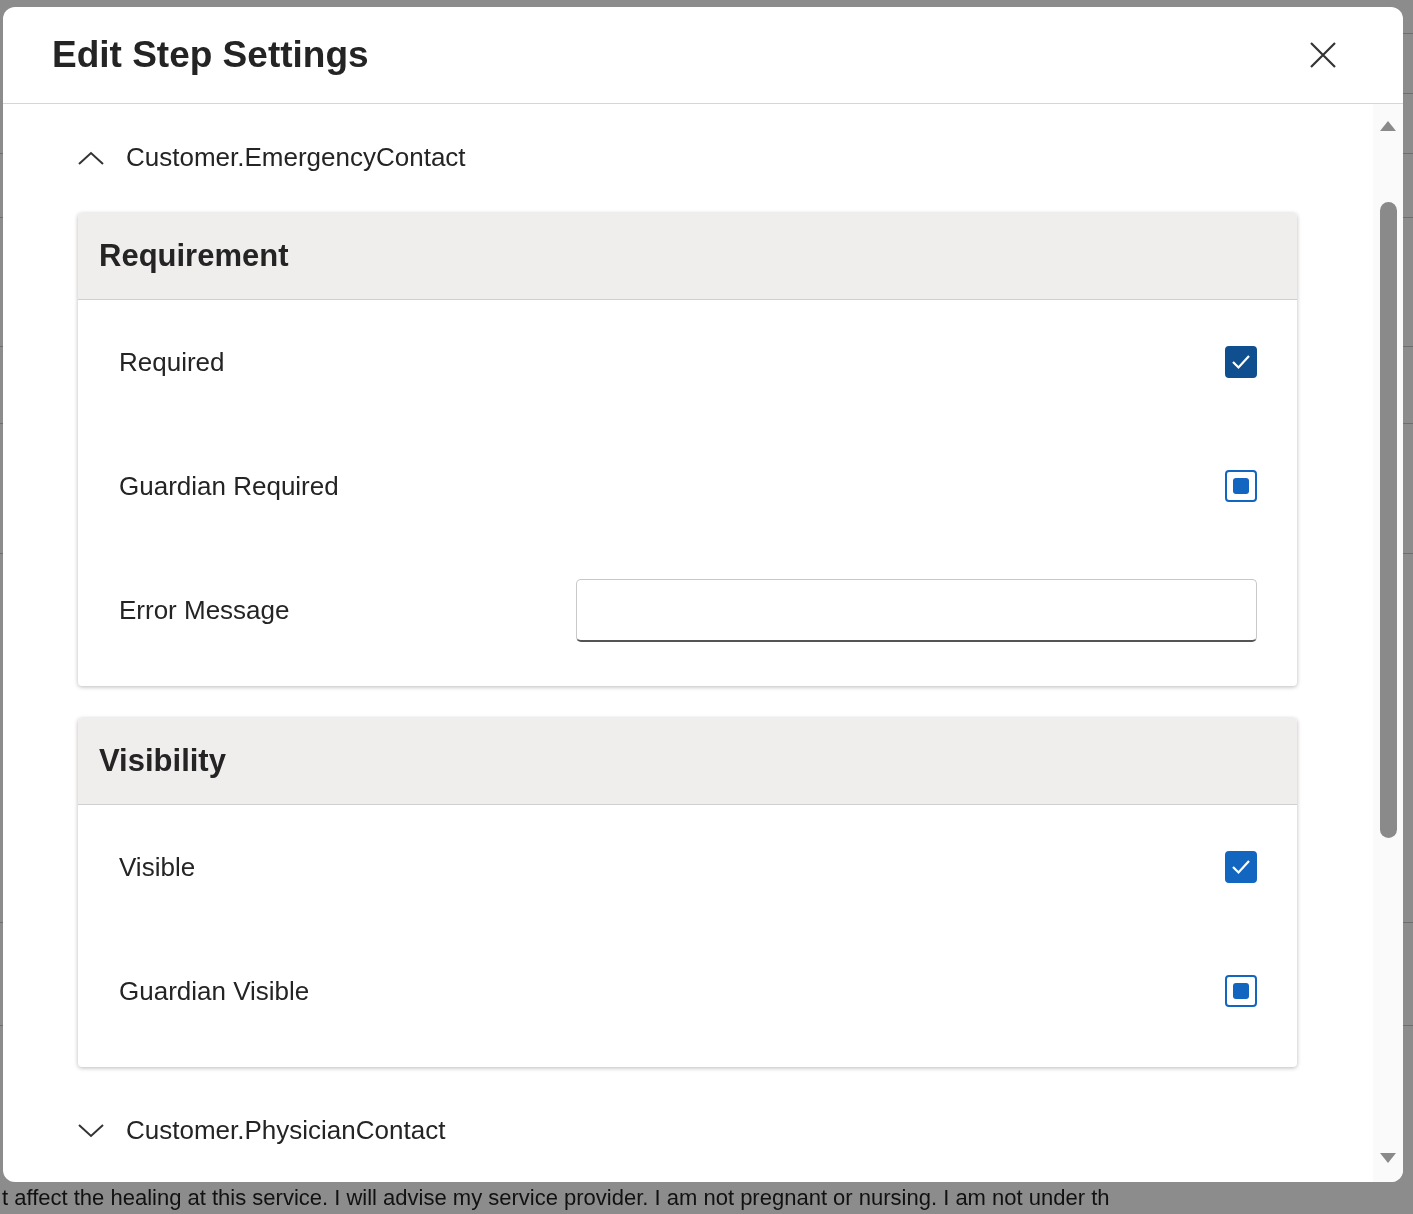  What do you see at coordinates (556, 1198) in the screenshot?
I see `background-paragraph: t affect the healing at this service. I will advise my service provider. I am not pregnant or nursing. I am not under th` at bounding box center [556, 1198].